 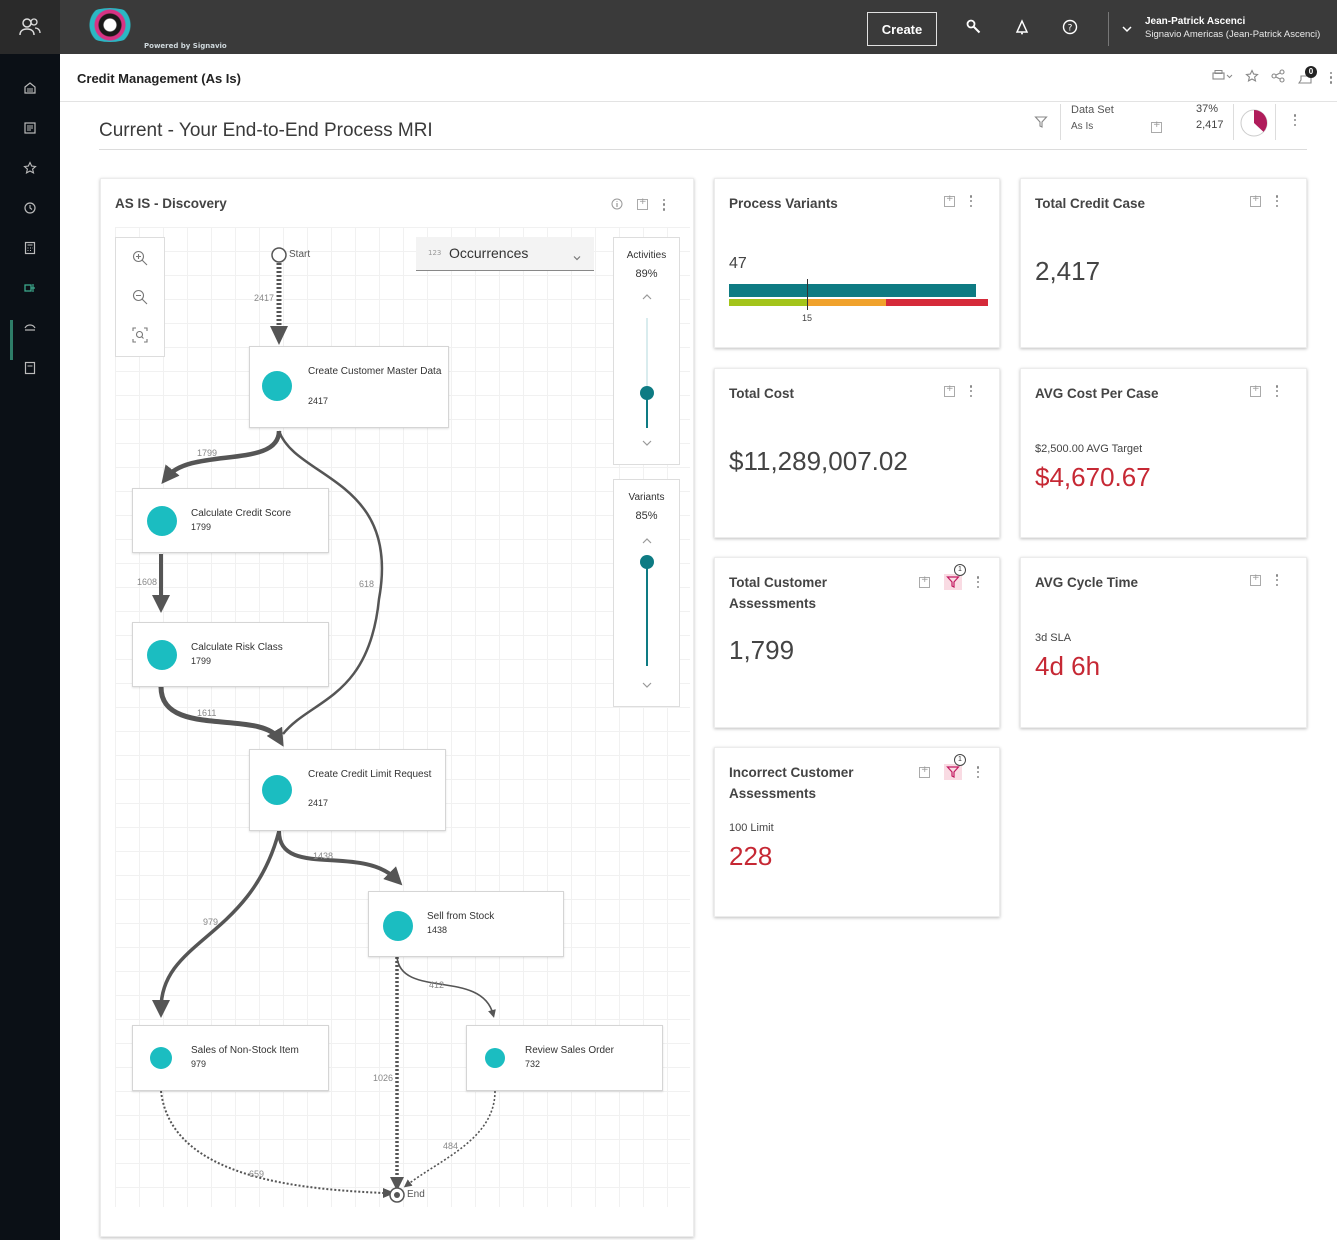 What do you see at coordinates (140, 335) in the screenshot?
I see `fit-view-icon` at bounding box center [140, 335].